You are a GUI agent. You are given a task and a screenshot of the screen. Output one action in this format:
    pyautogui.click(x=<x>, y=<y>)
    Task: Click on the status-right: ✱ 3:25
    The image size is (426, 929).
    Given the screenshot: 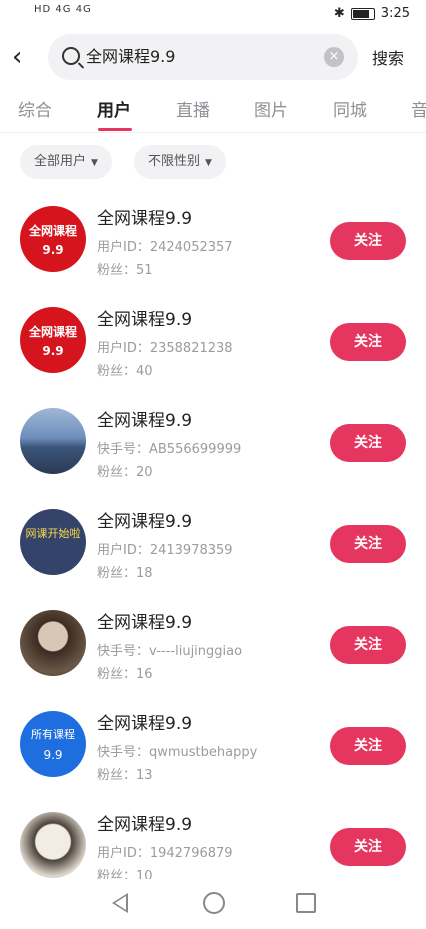 What is the action you would take?
    pyautogui.click(x=372, y=13)
    